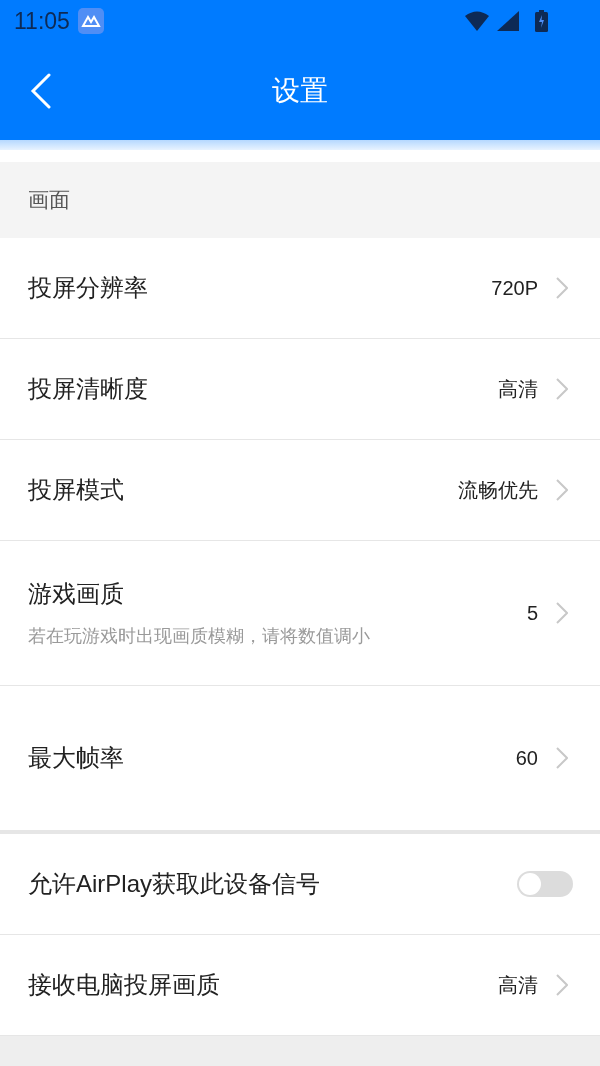  Describe the element at coordinates (541, 21) in the screenshot. I see `battery-icon` at that location.